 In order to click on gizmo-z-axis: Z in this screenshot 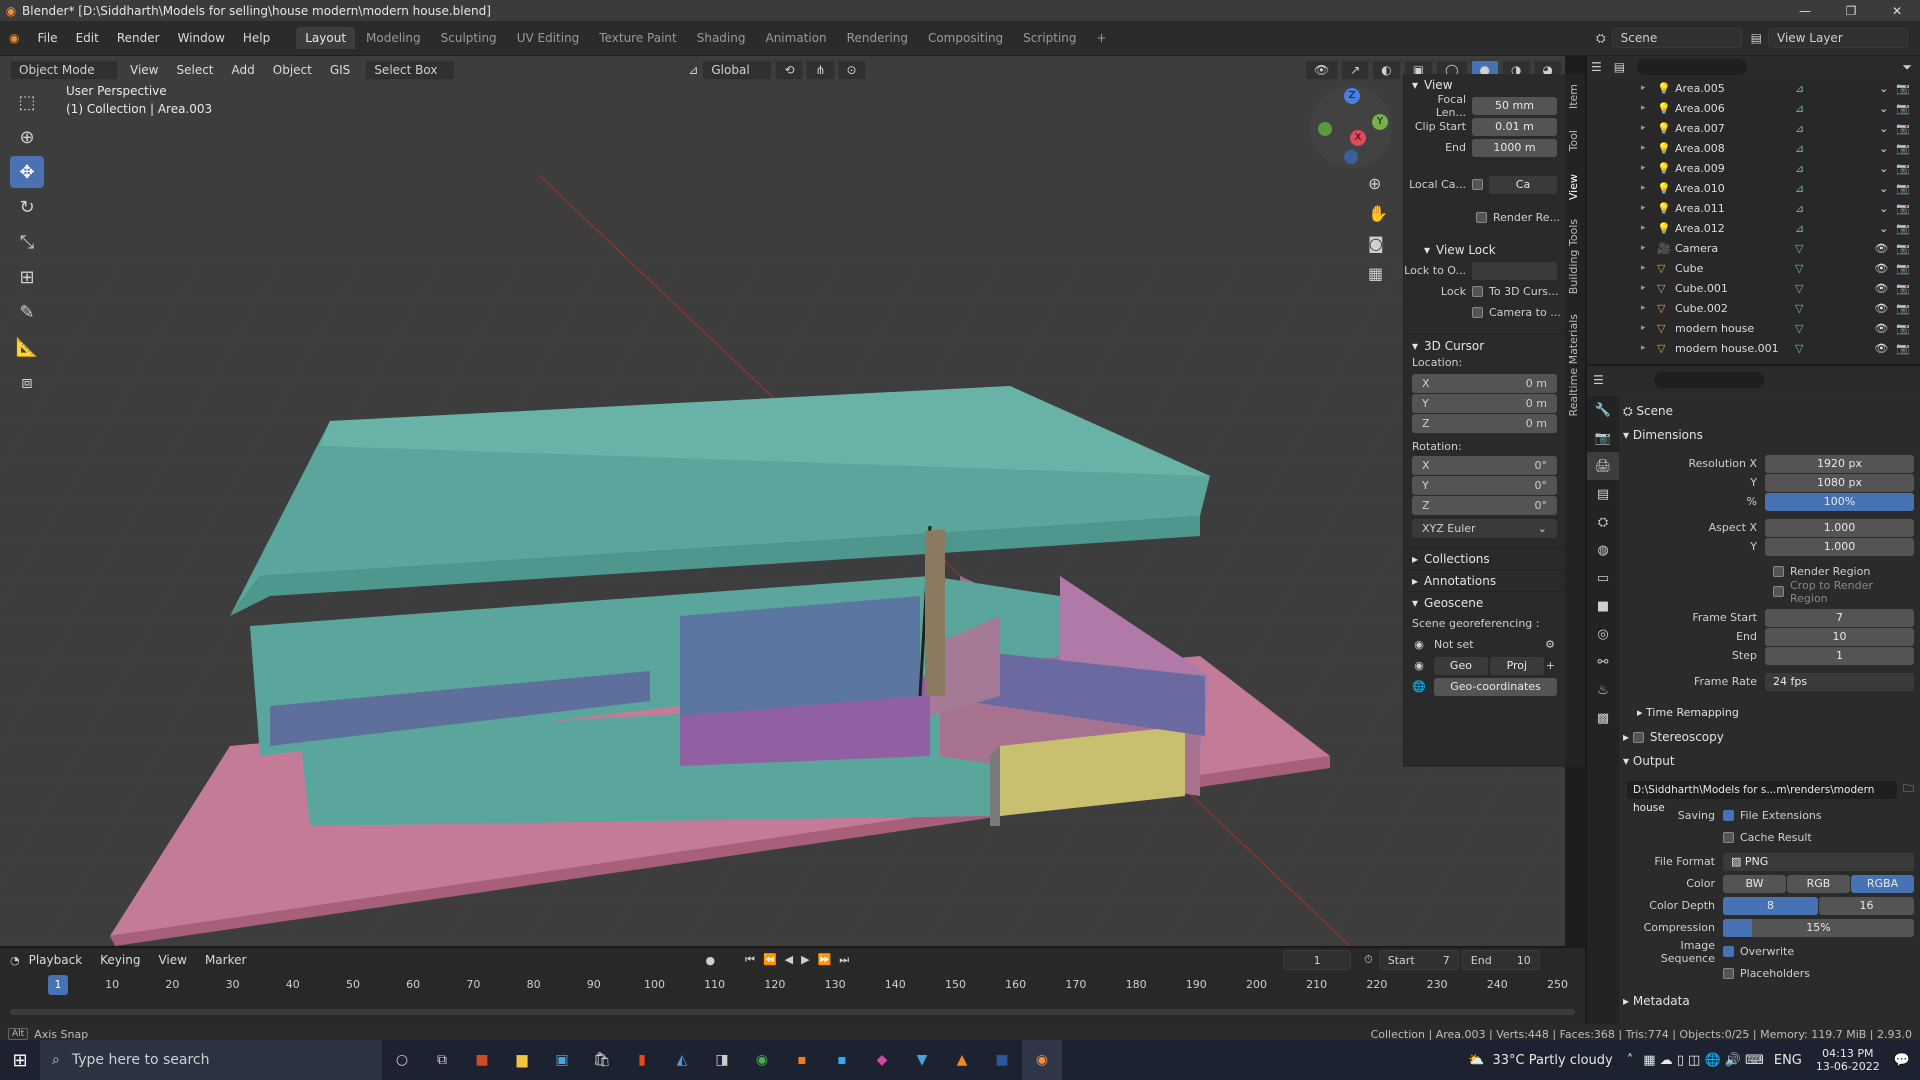, I will do `click(1352, 96)`.